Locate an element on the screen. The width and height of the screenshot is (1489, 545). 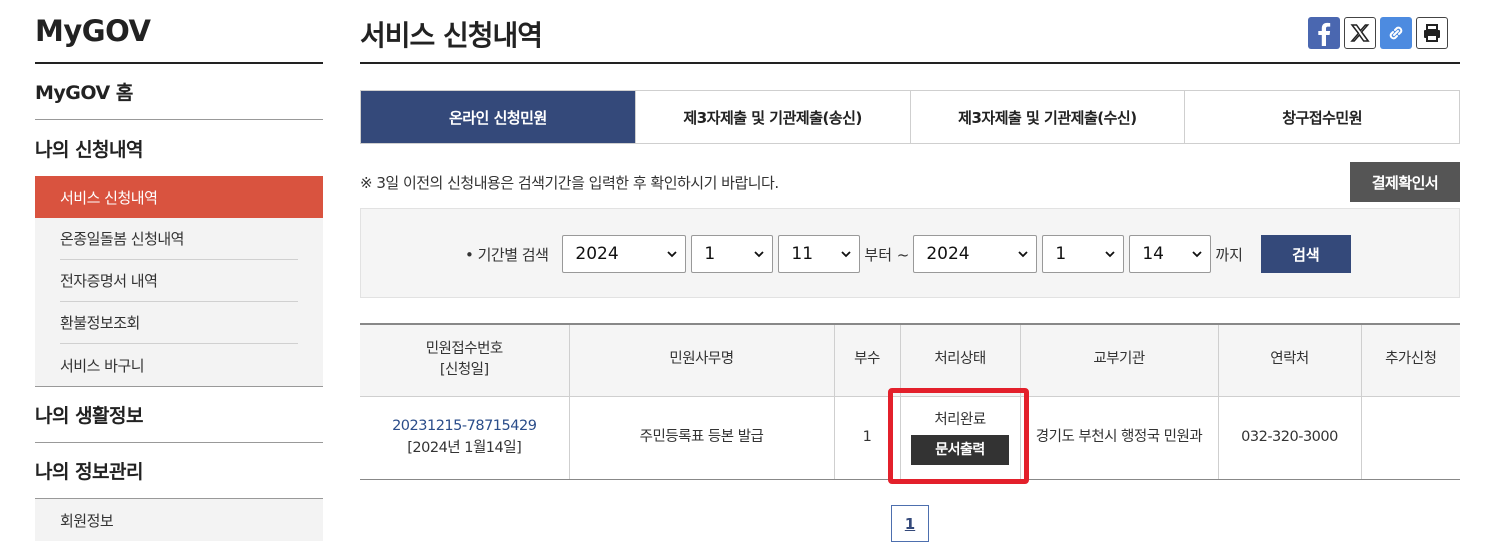
from-suffix: 부터 ~ is located at coordinates (887, 254).